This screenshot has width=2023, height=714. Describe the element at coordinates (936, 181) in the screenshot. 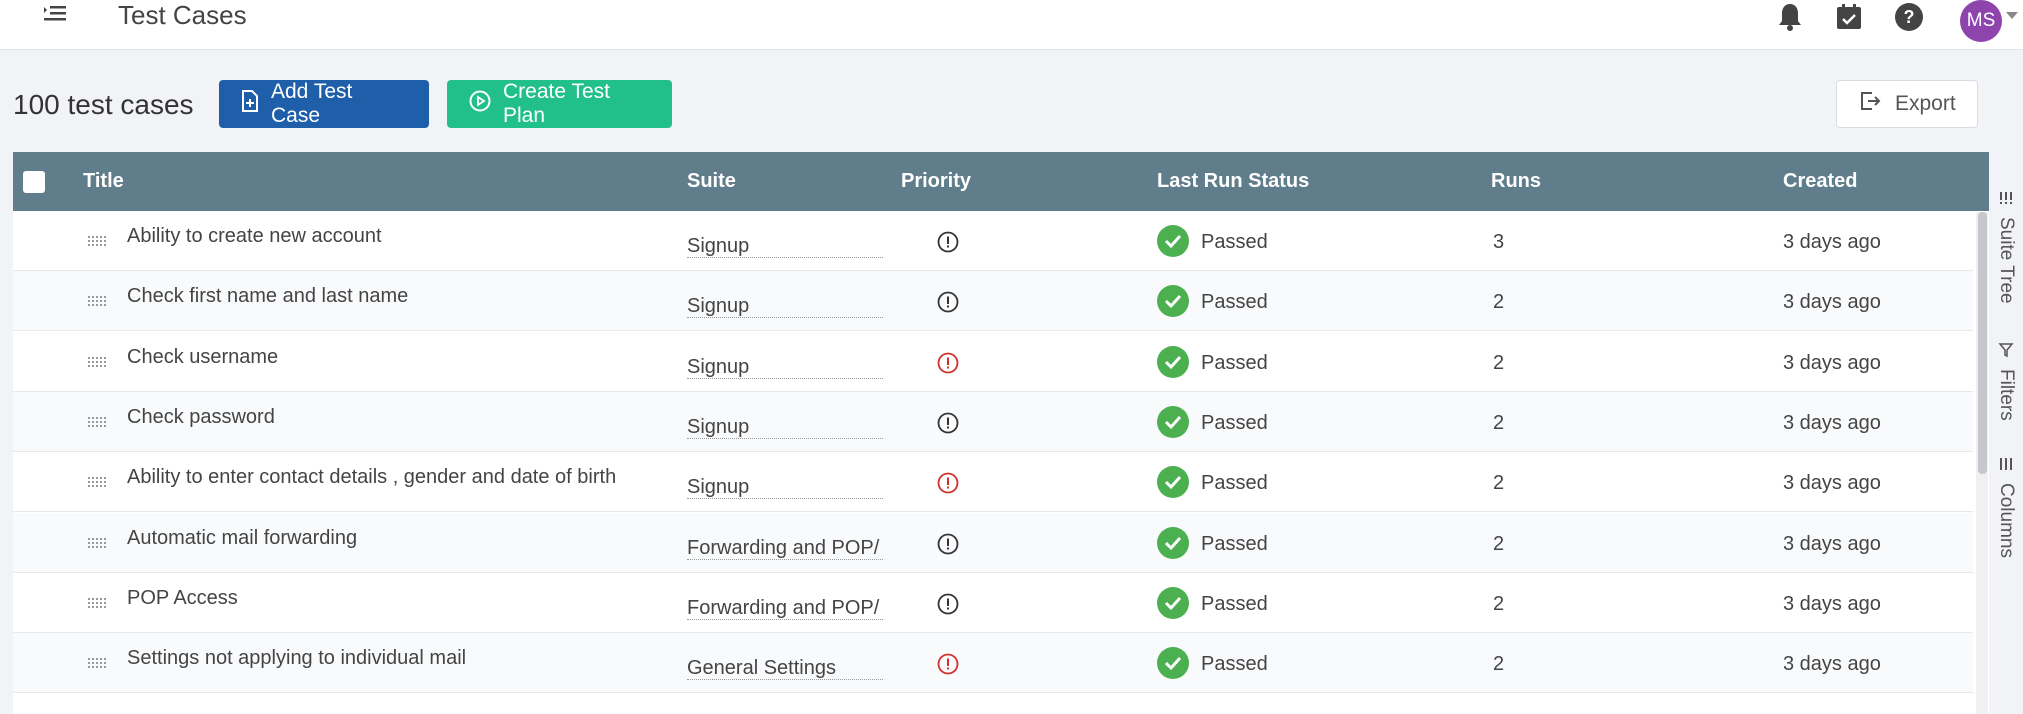

I see `column-header-priority: Priority` at that location.